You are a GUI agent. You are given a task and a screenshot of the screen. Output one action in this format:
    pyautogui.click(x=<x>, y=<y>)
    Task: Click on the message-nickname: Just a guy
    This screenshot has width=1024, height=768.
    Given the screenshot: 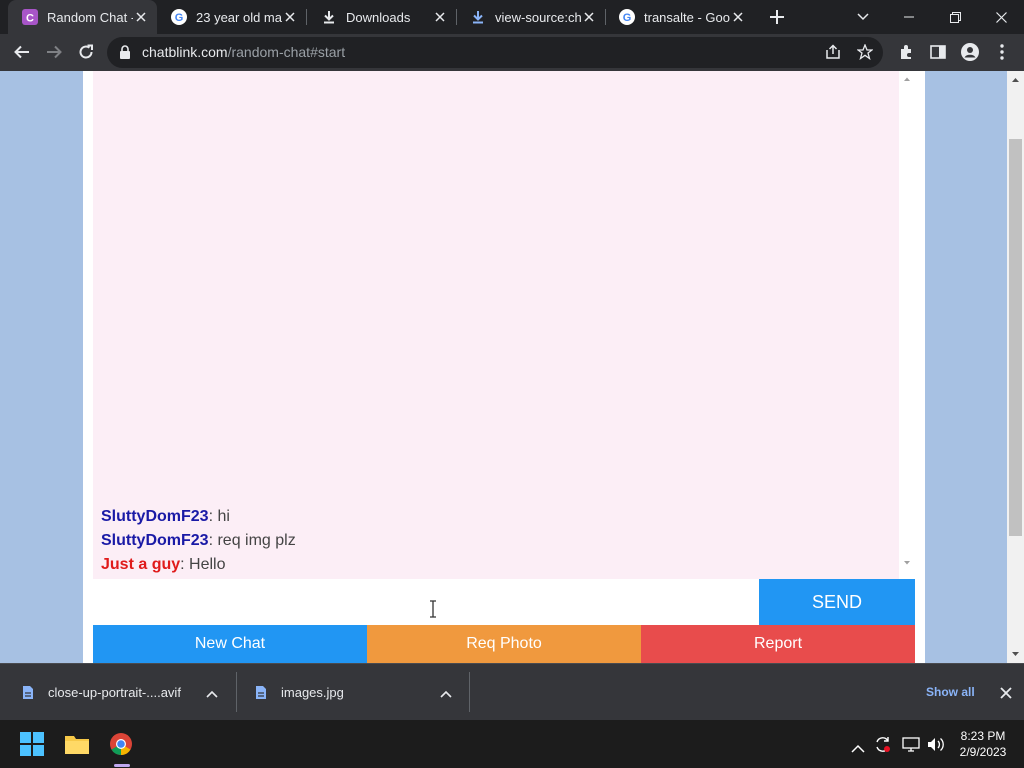 What is the action you would take?
    pyautogui.click(x=141, y=564)
    